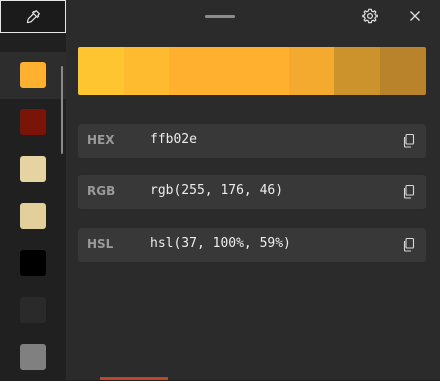 The height and width of the screenshot is (381, 440). I want to click on sidebar-scrollbar, so click(62, 110).